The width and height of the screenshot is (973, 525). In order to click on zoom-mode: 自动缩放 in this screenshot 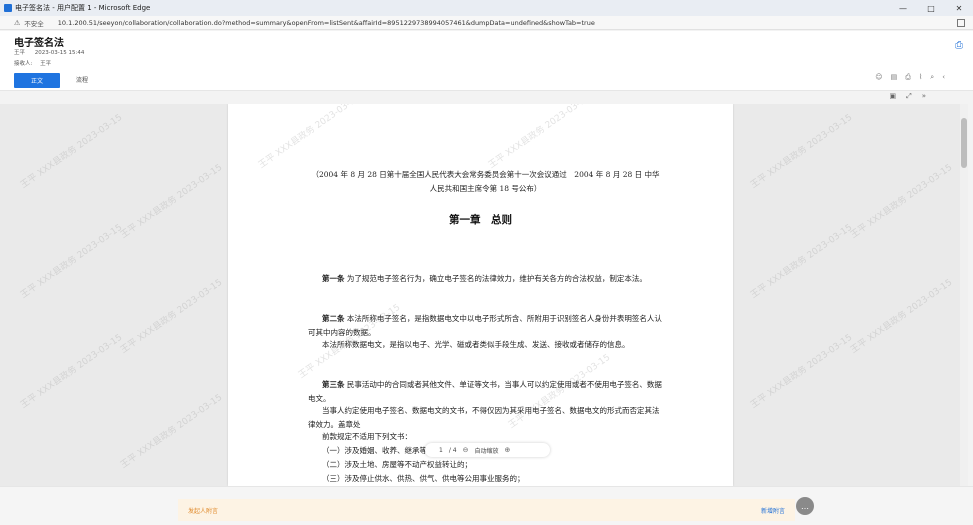, I will do `click(486, 450)`.